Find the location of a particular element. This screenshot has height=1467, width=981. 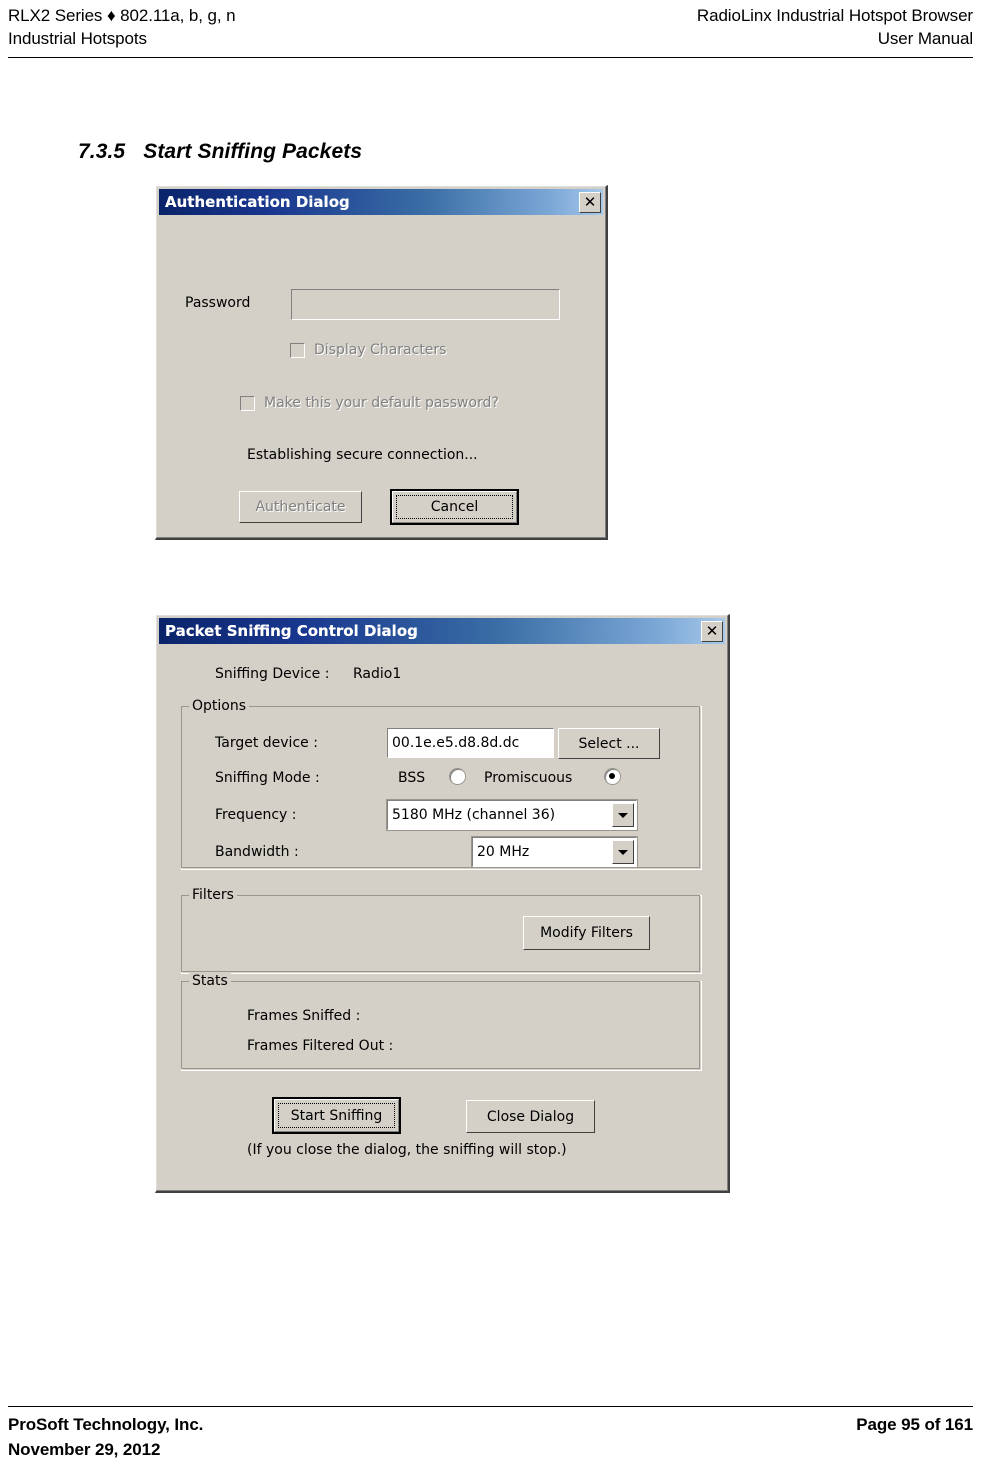

password-input is located at coordinates (425, 304).